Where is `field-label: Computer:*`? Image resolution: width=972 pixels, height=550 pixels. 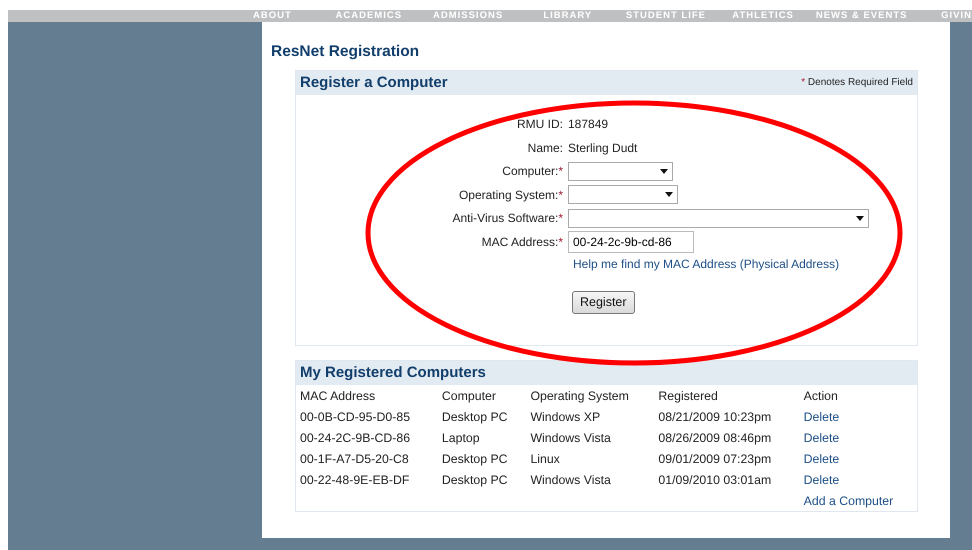
field-label: Computer:* is located at coordinates (532, 171).